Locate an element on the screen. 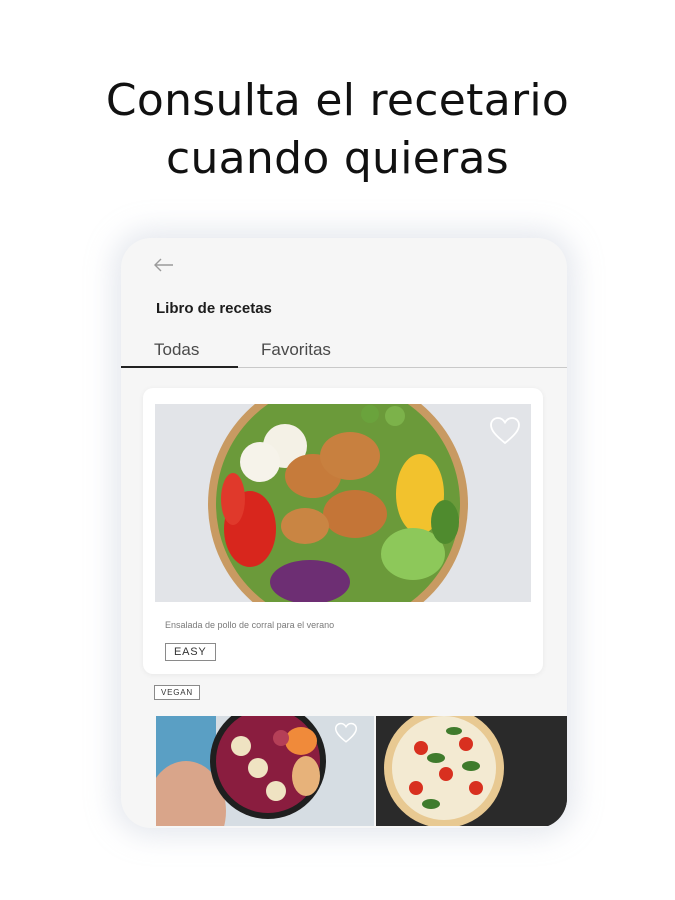 Image resolution: width=675 pixels, height=900 pixels. recipe-image is located at coordinates (343, 503).